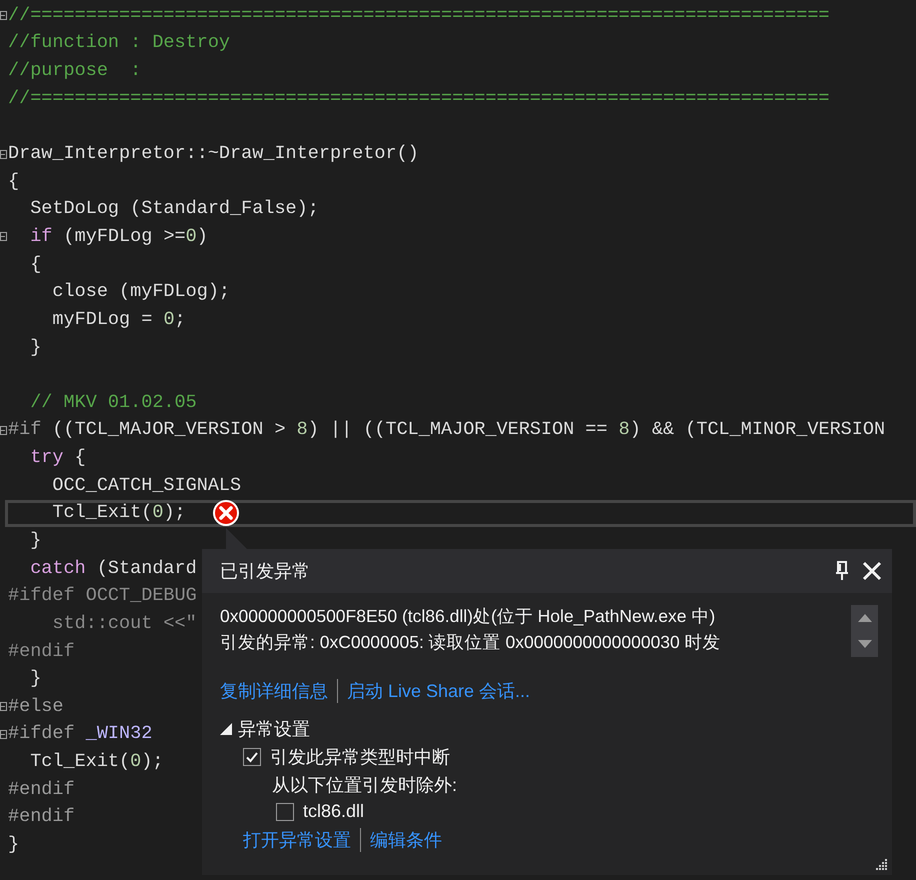 This screenshot has width=916, height=880. What do you see at coordinates (471, 642) in the screenshot?
I see `exception-message: 引发的异常: 0xC0000005: 读取位置 0x0000000000000030 时发` at bounding box center [471, 642].